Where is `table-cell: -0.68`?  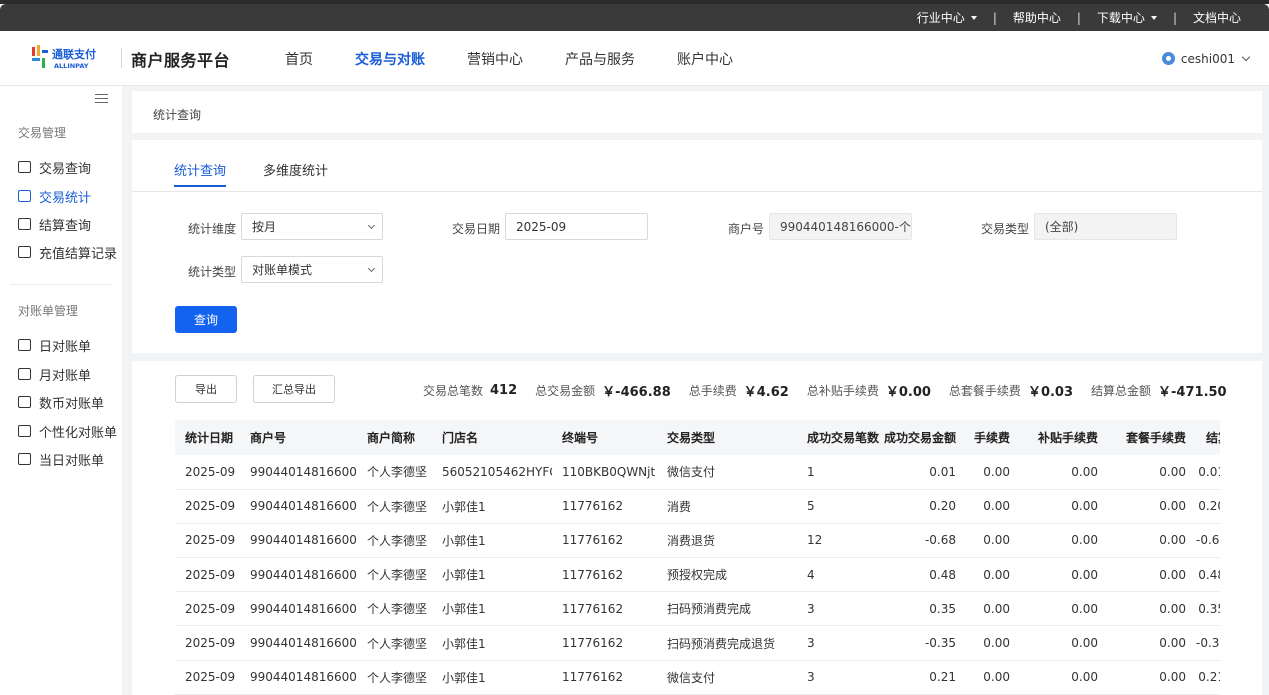
table-cell: -0.68 is located at coordinates (922, 541).